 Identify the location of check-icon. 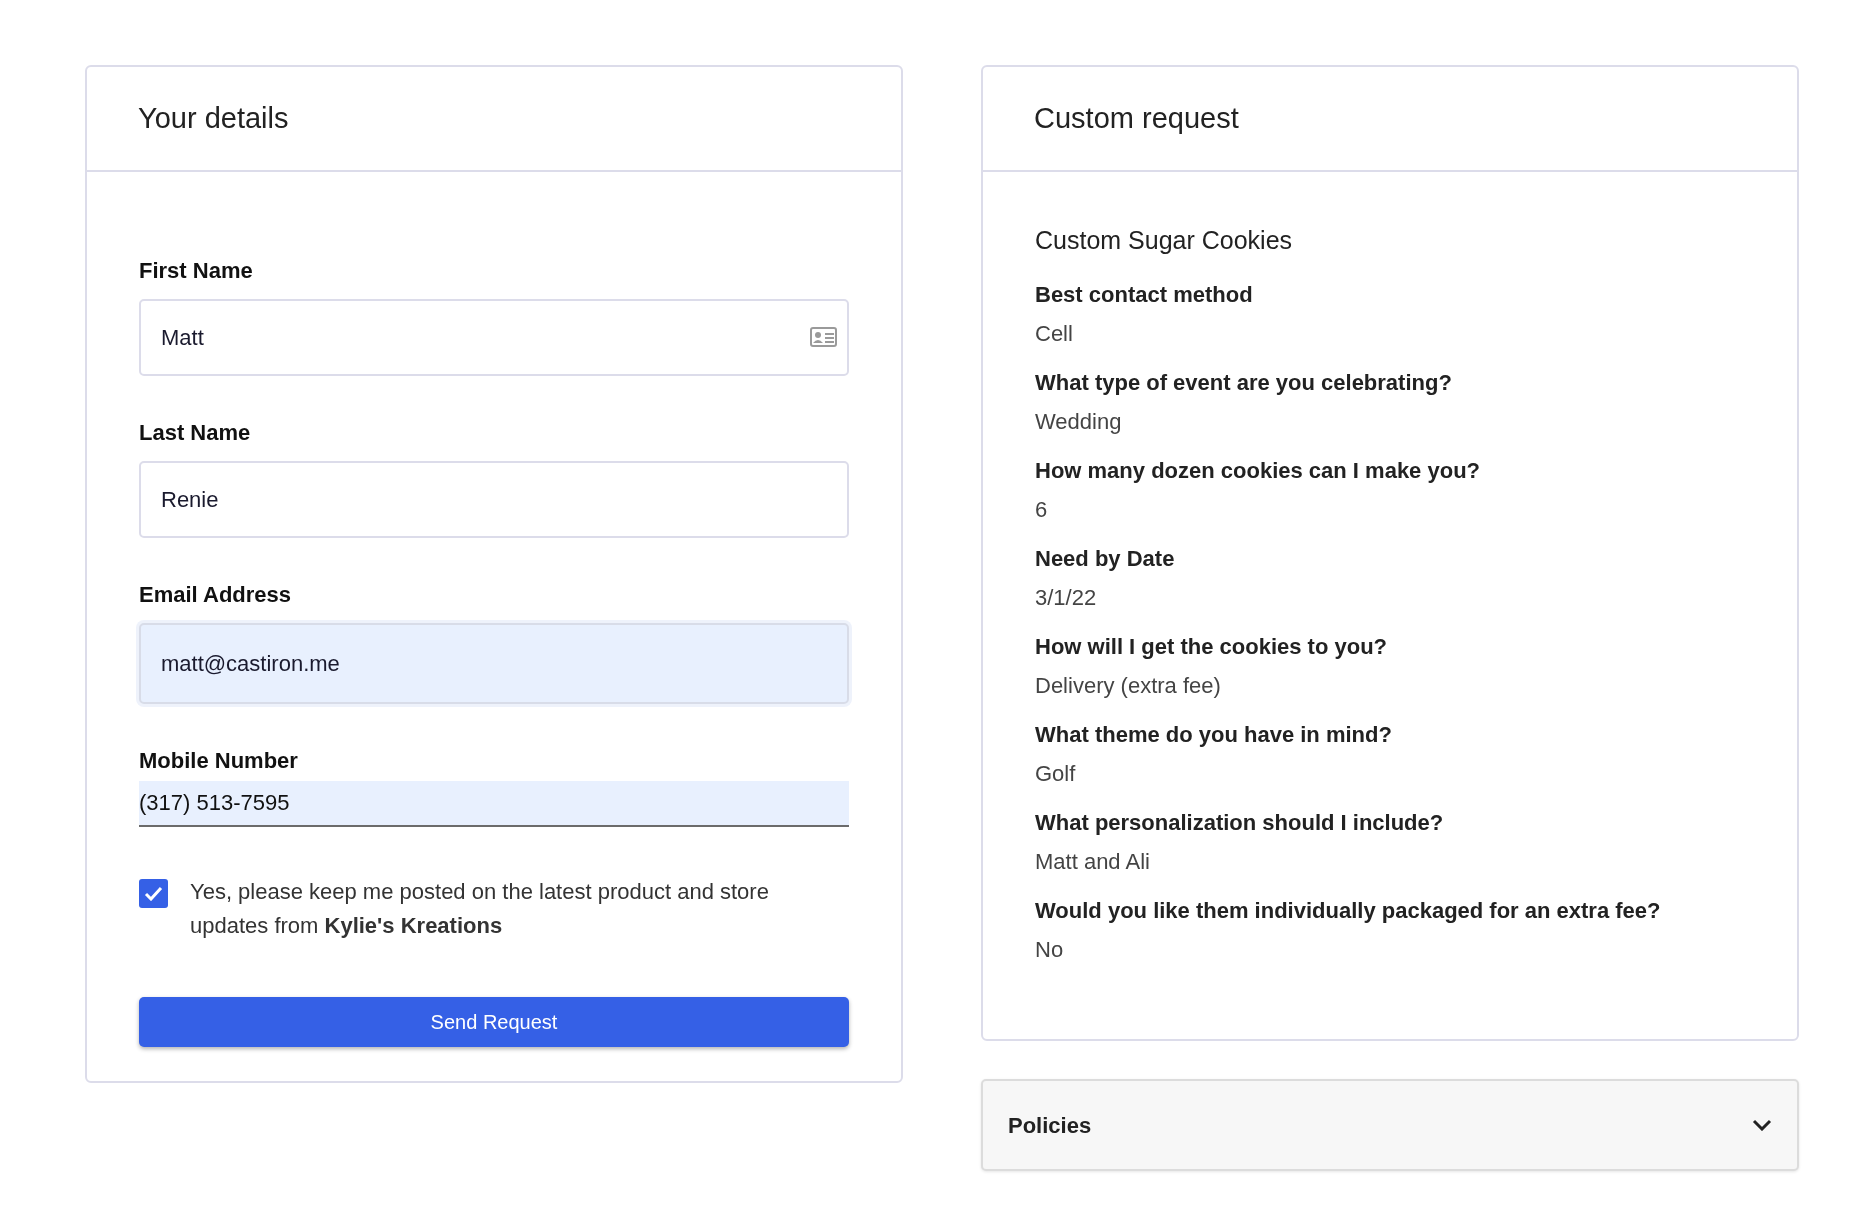
(153, 893).